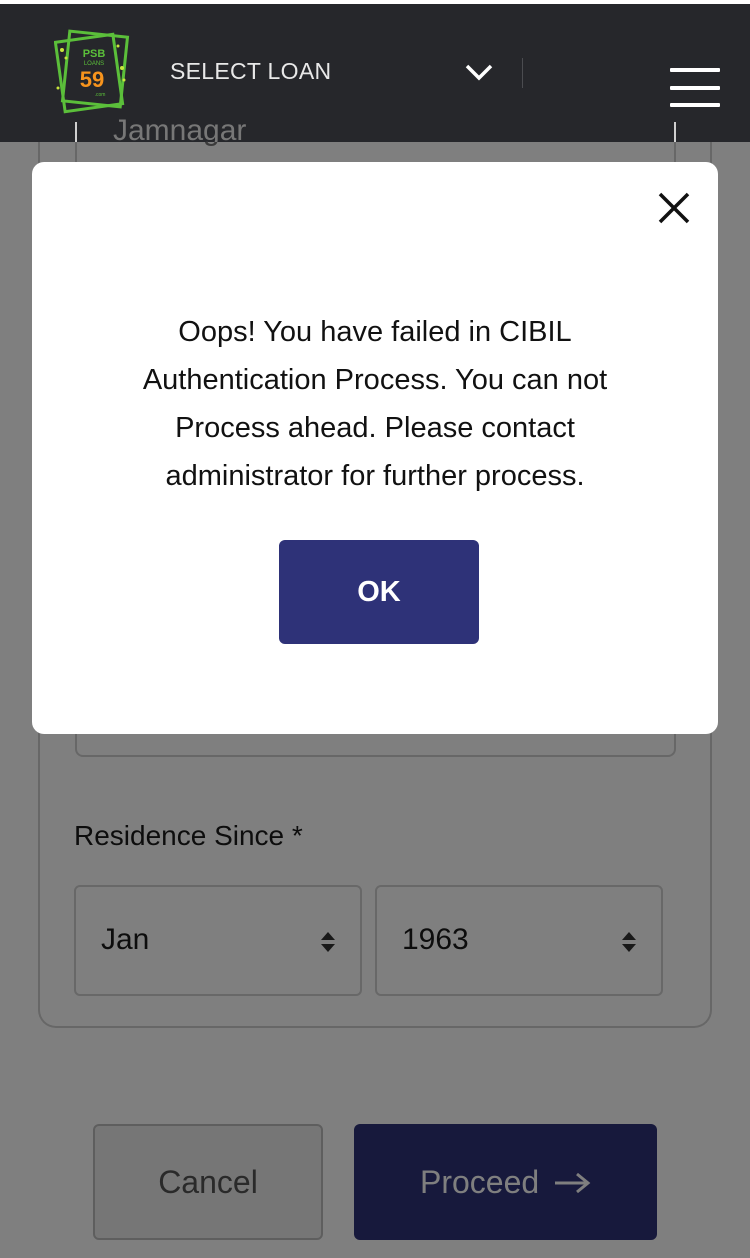  What do you see at coordinates (92, 79) in the screenshot?
I see `logo-text-3: 59` at bounding box center [92, 79].